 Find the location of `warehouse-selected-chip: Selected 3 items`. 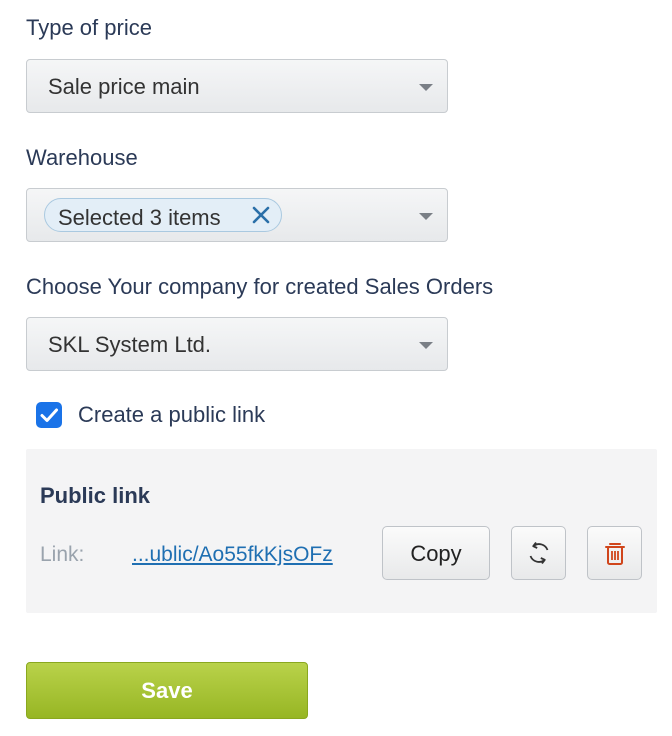

warehouse-selected-chip: Selected 3 items is located at coordinates (163, 215).